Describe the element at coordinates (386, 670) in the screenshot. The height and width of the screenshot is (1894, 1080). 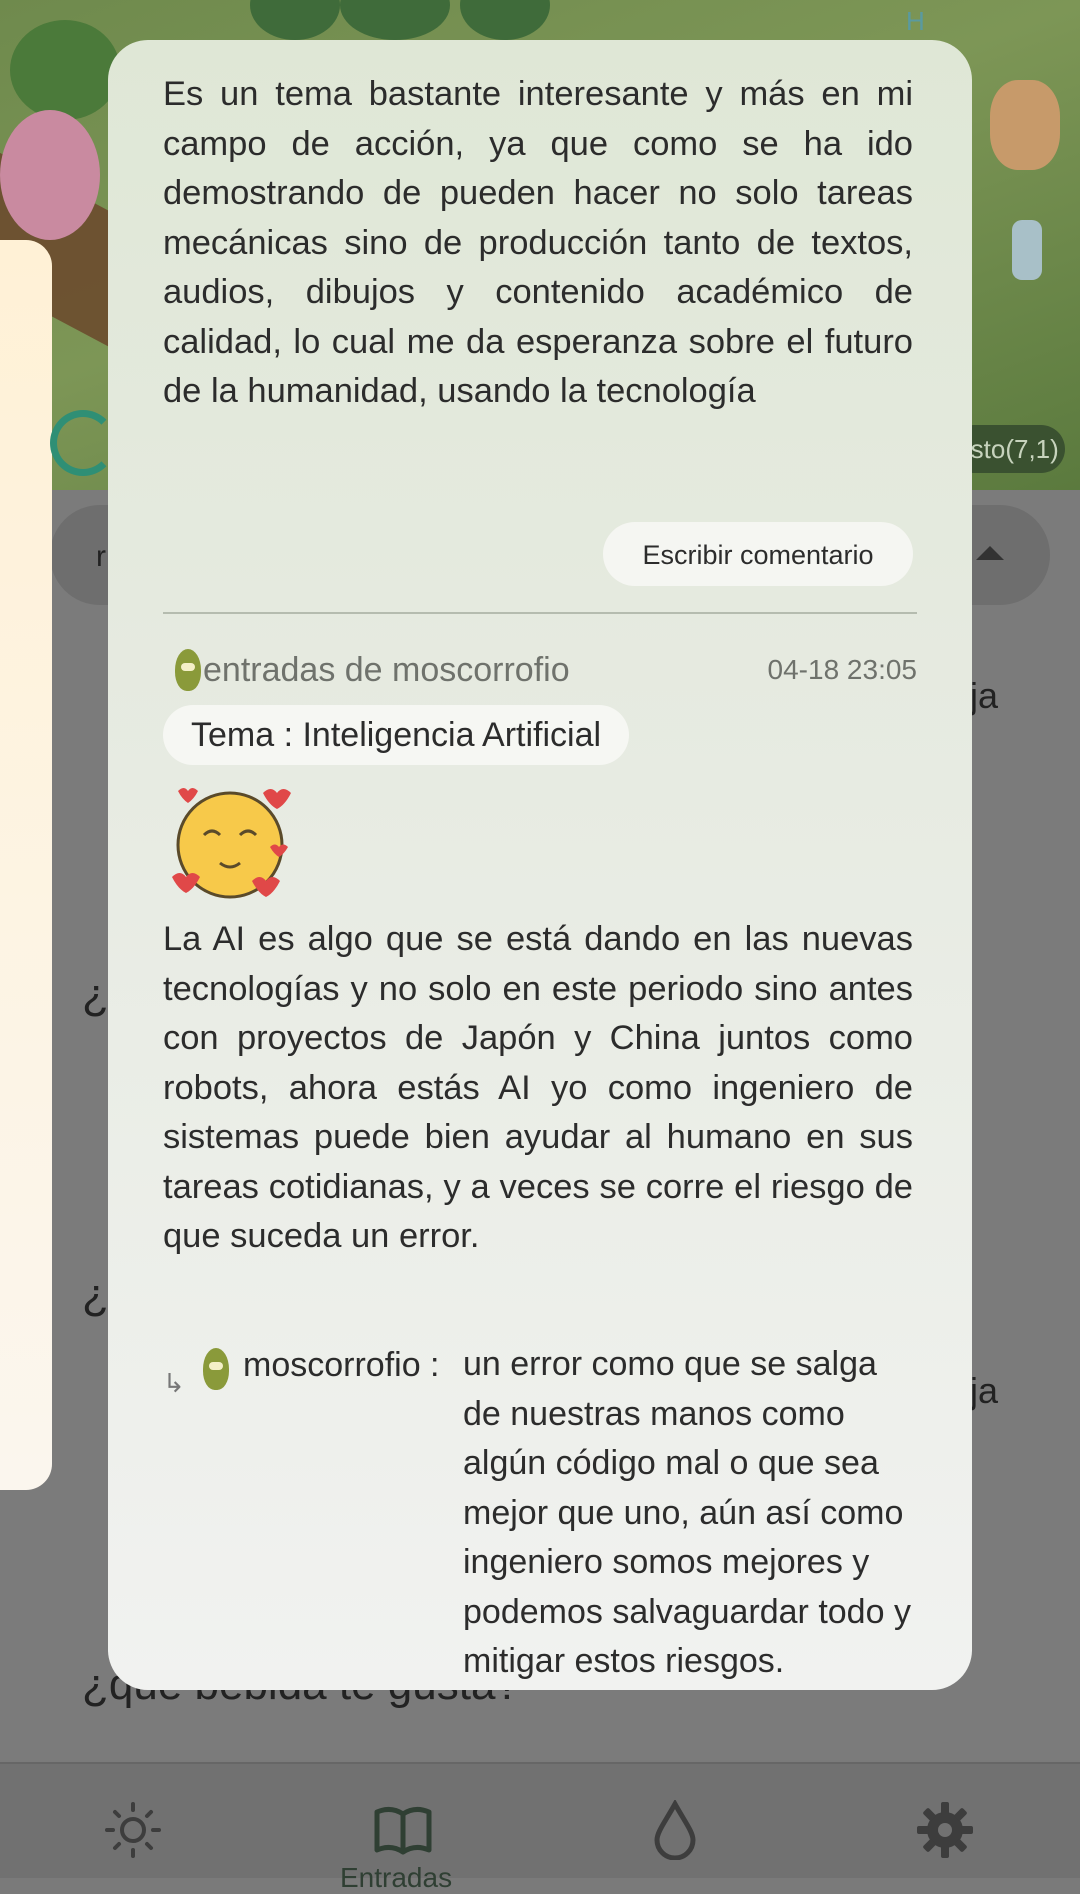
I see `entry-author-label: entradas de moscorrofio` at that location.